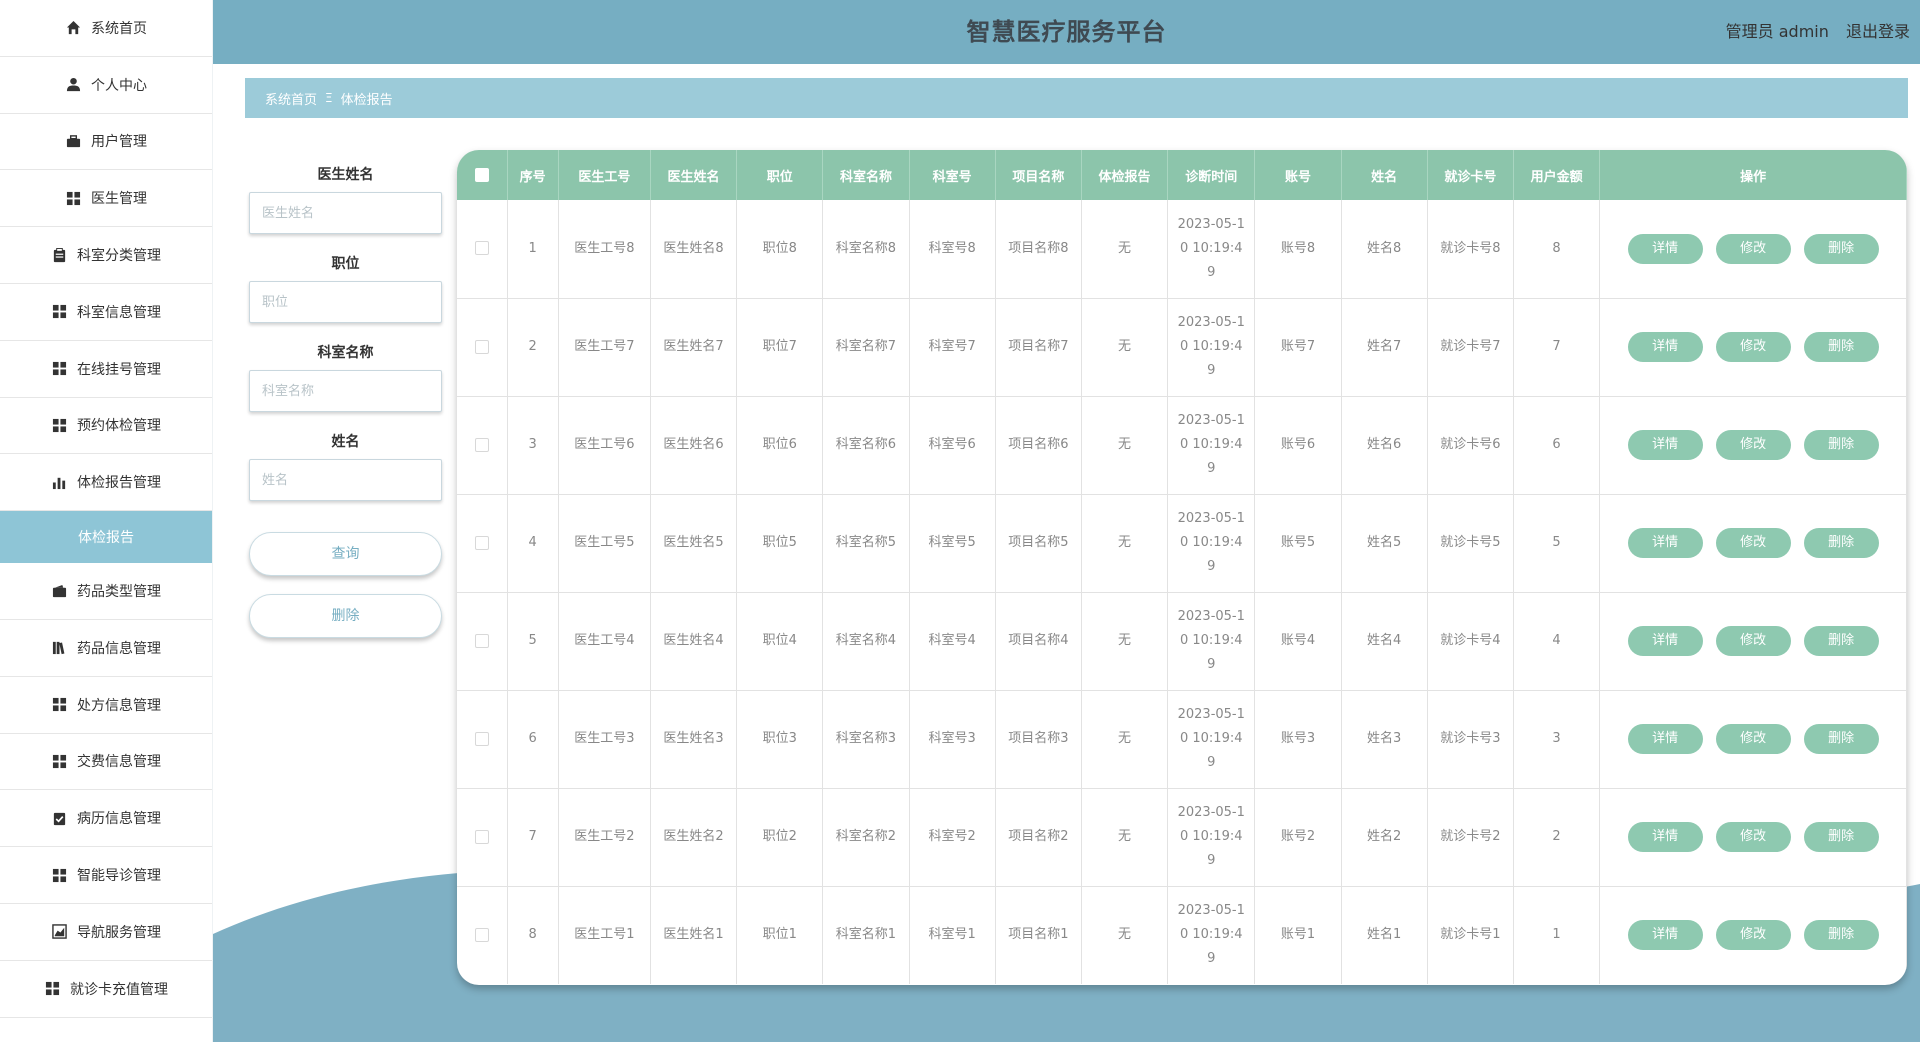 This screenshot has height=1042, width=1920. What do you see at coordinates (345, 302) in the screenshot?
I see `position-input` at bounding box center [345, 302].